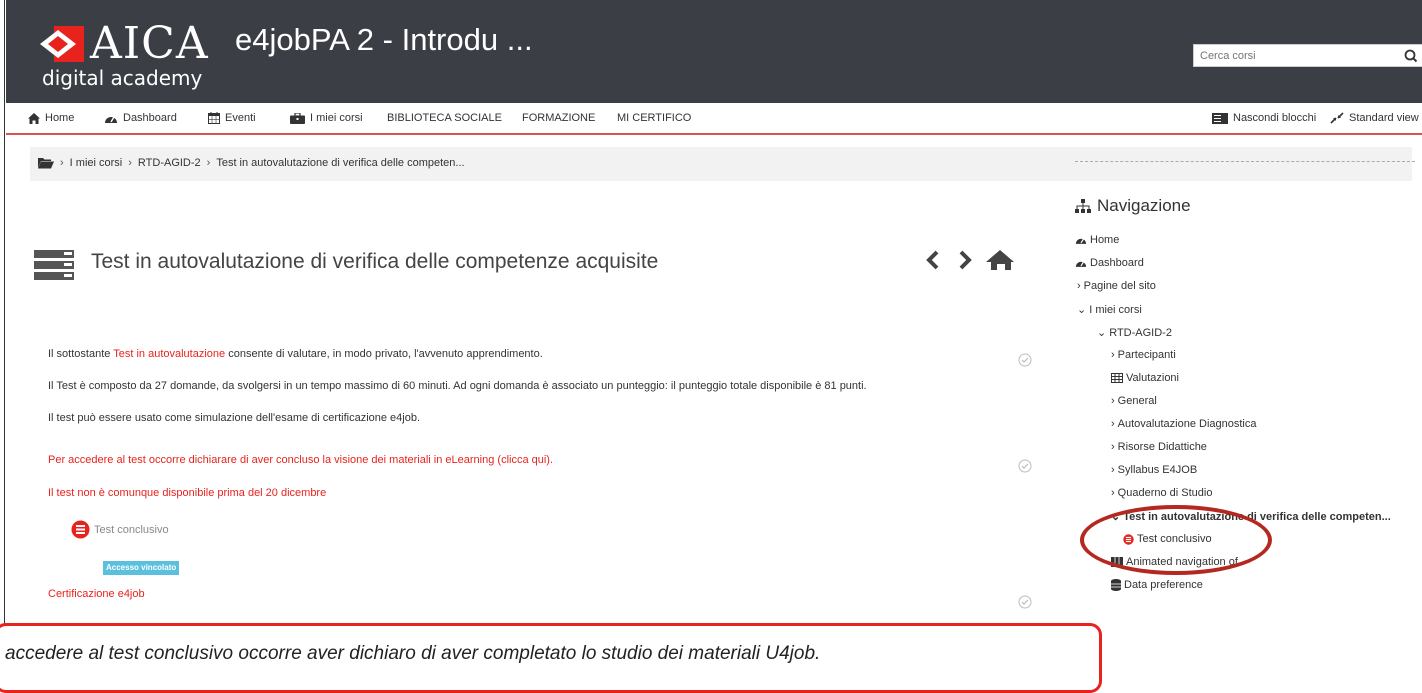  I want to click on sidebar-item-data-pref: Data preference, so click(1157, 585).